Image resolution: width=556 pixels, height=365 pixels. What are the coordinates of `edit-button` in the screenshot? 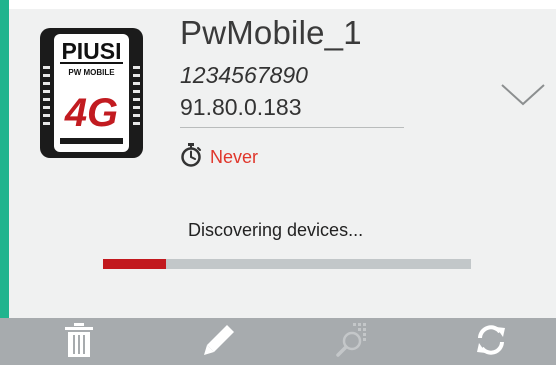 It's located at (219, 341).